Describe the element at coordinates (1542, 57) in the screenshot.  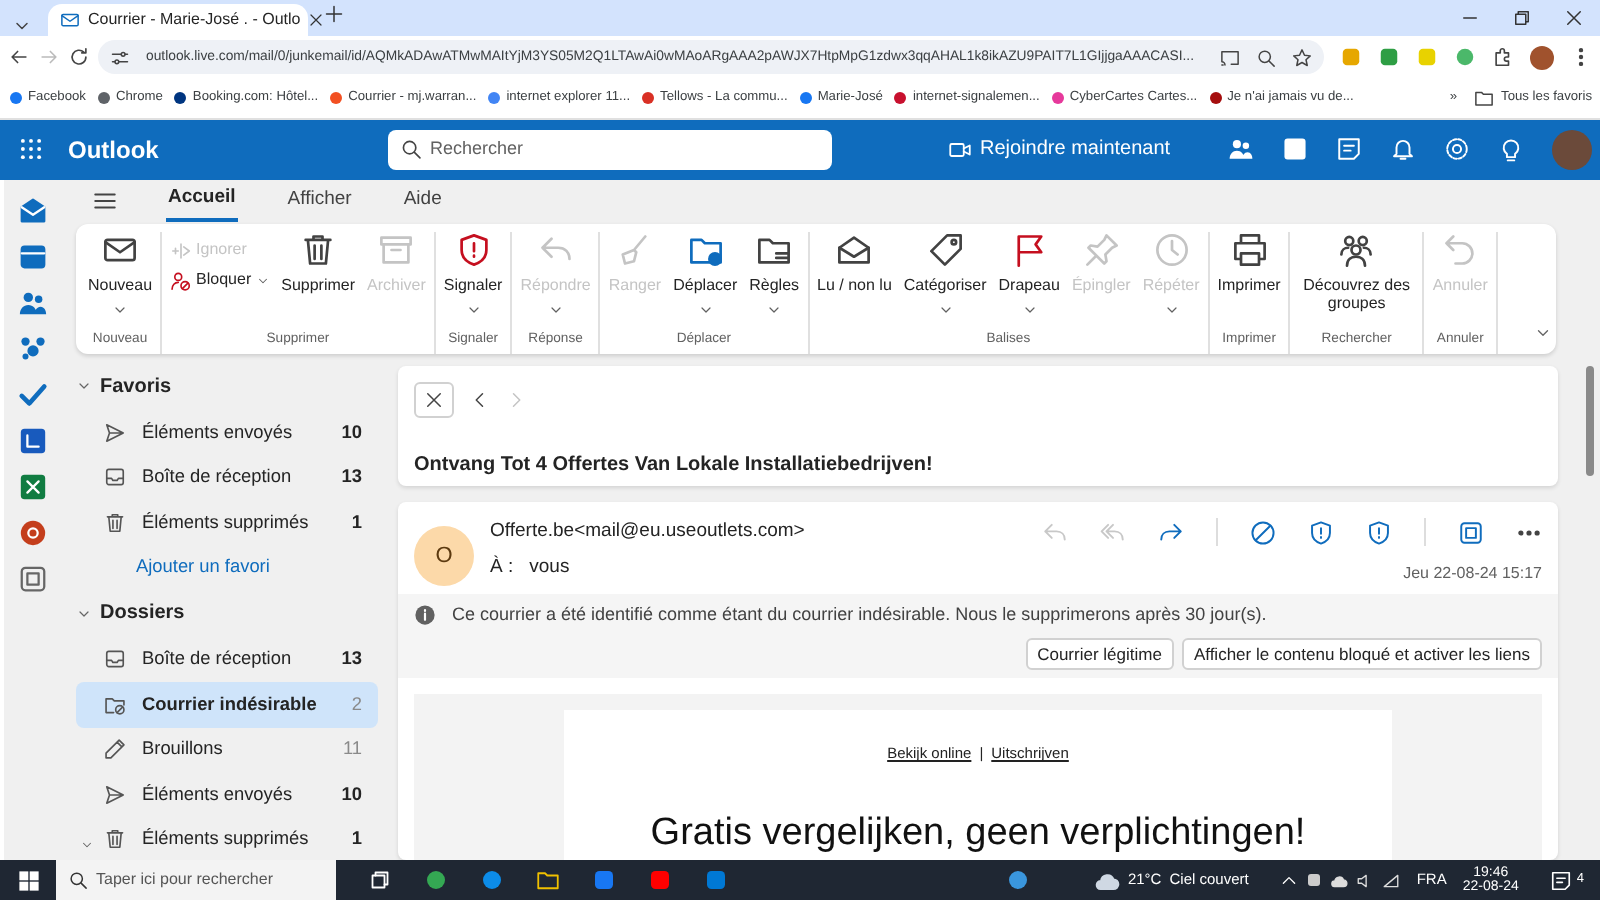
I see `profile-avatar` at that location.